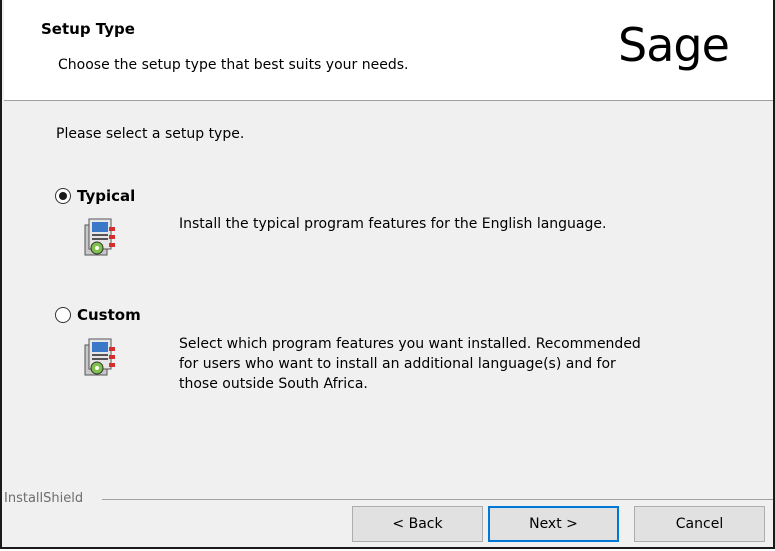 The height and width of the screenshot is (551, 775). I want to click on custom-label: Custom, so click(109, 315).